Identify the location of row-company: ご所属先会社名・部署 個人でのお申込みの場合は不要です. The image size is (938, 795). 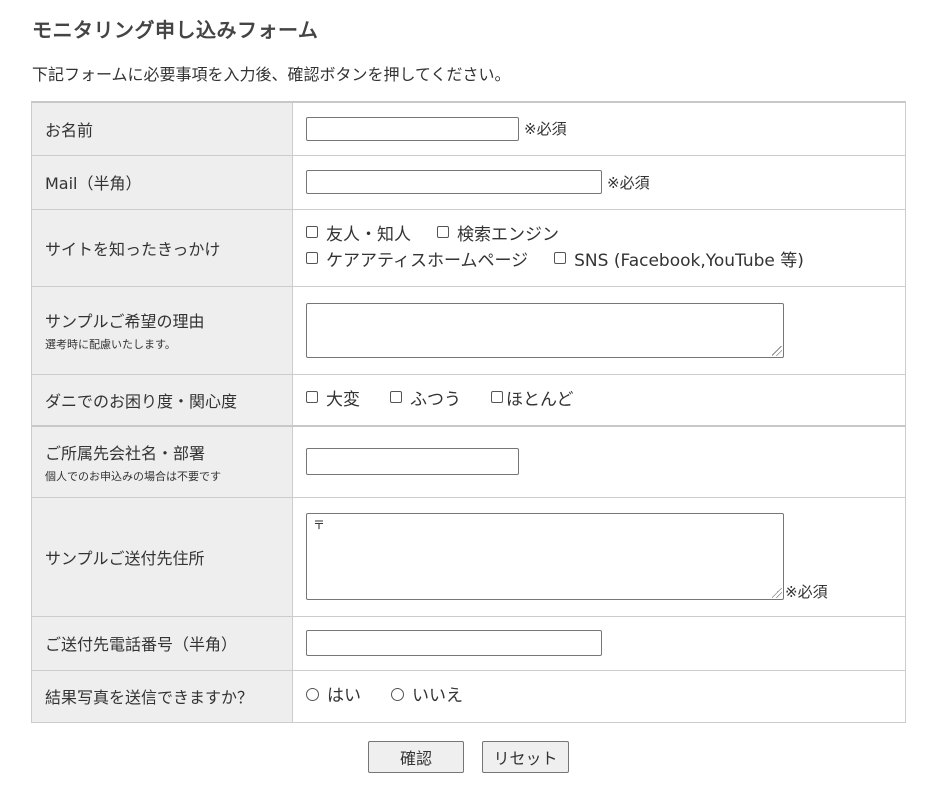
(468, 461).